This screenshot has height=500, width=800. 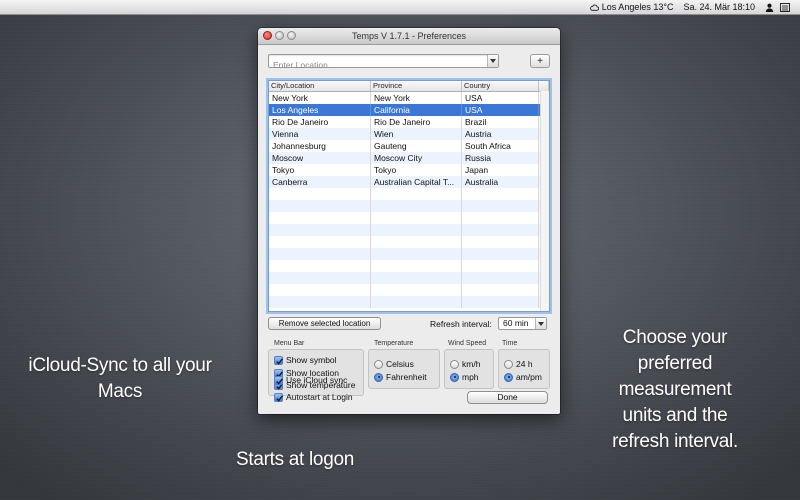 I want to click on table-row: Tokyo Tokyo Japan, so click(x=409, y=170).